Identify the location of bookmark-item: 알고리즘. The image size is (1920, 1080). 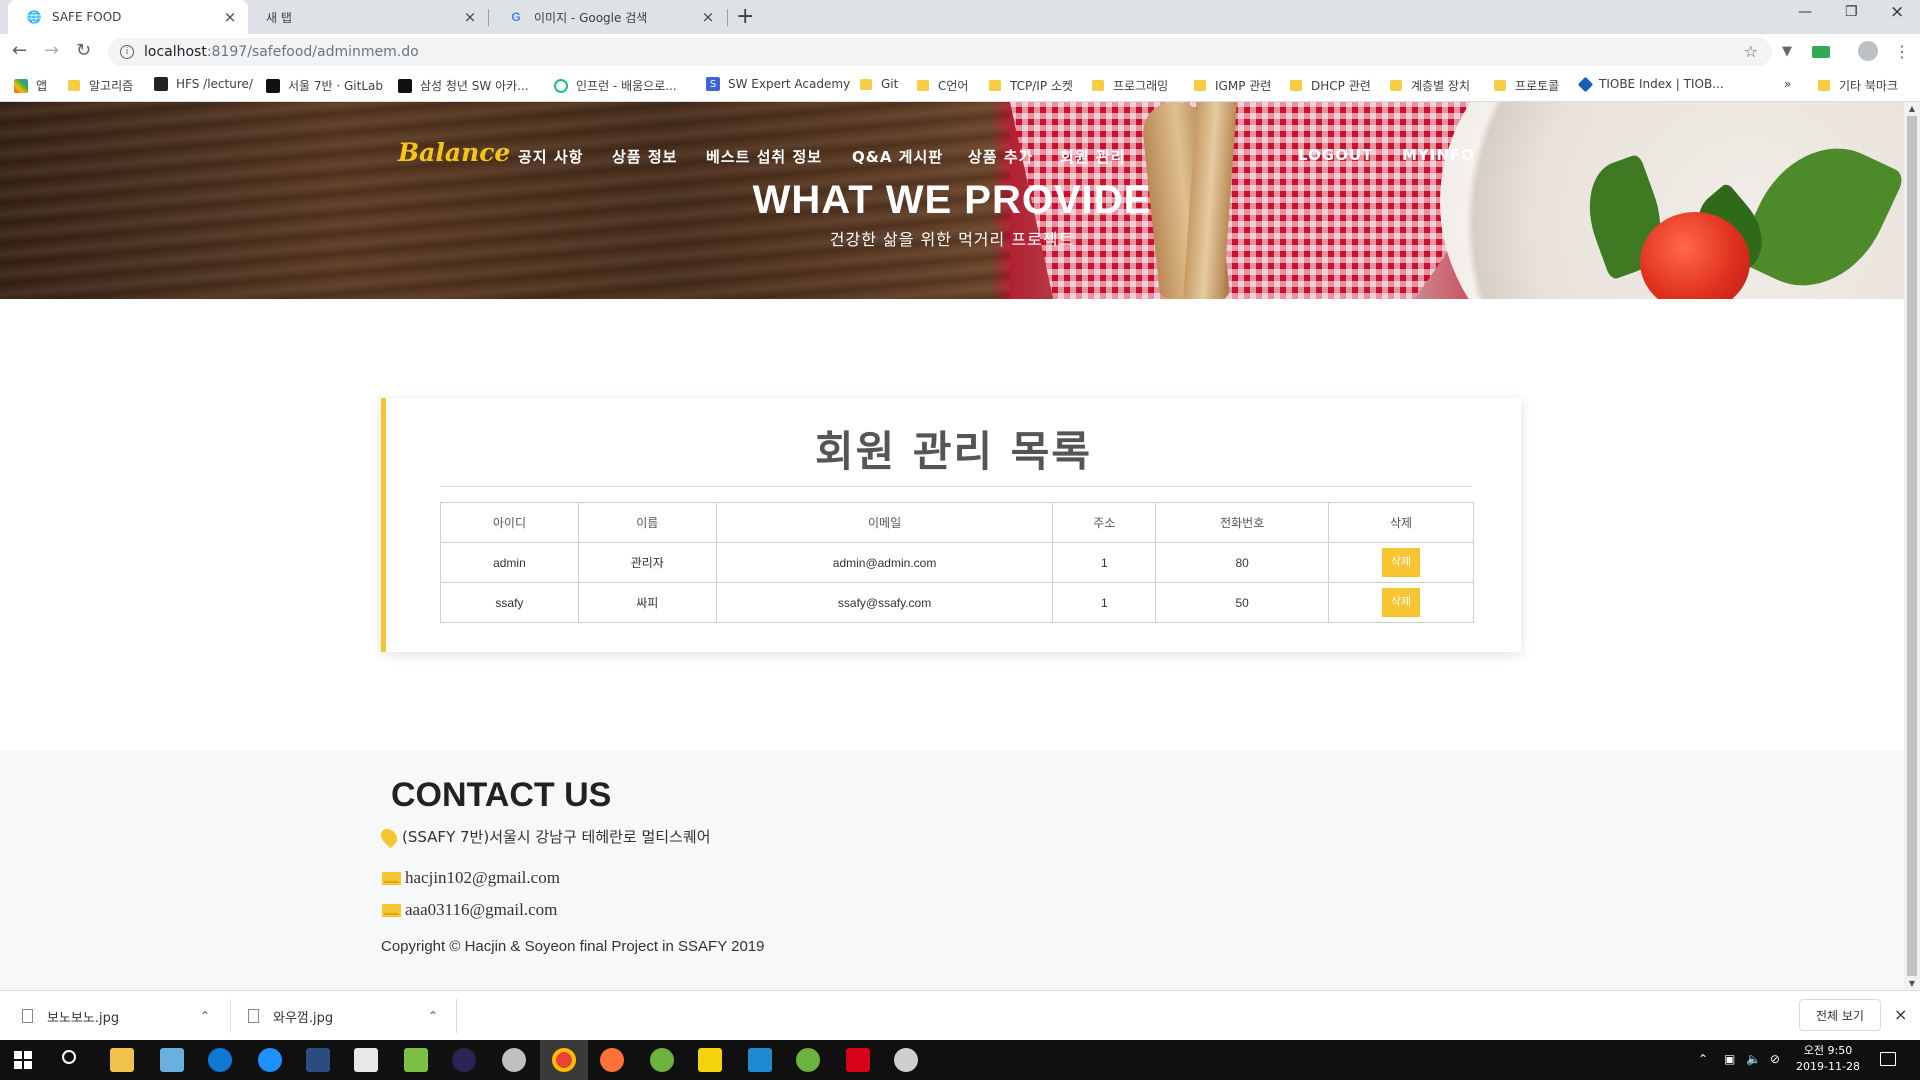
(100, 85).